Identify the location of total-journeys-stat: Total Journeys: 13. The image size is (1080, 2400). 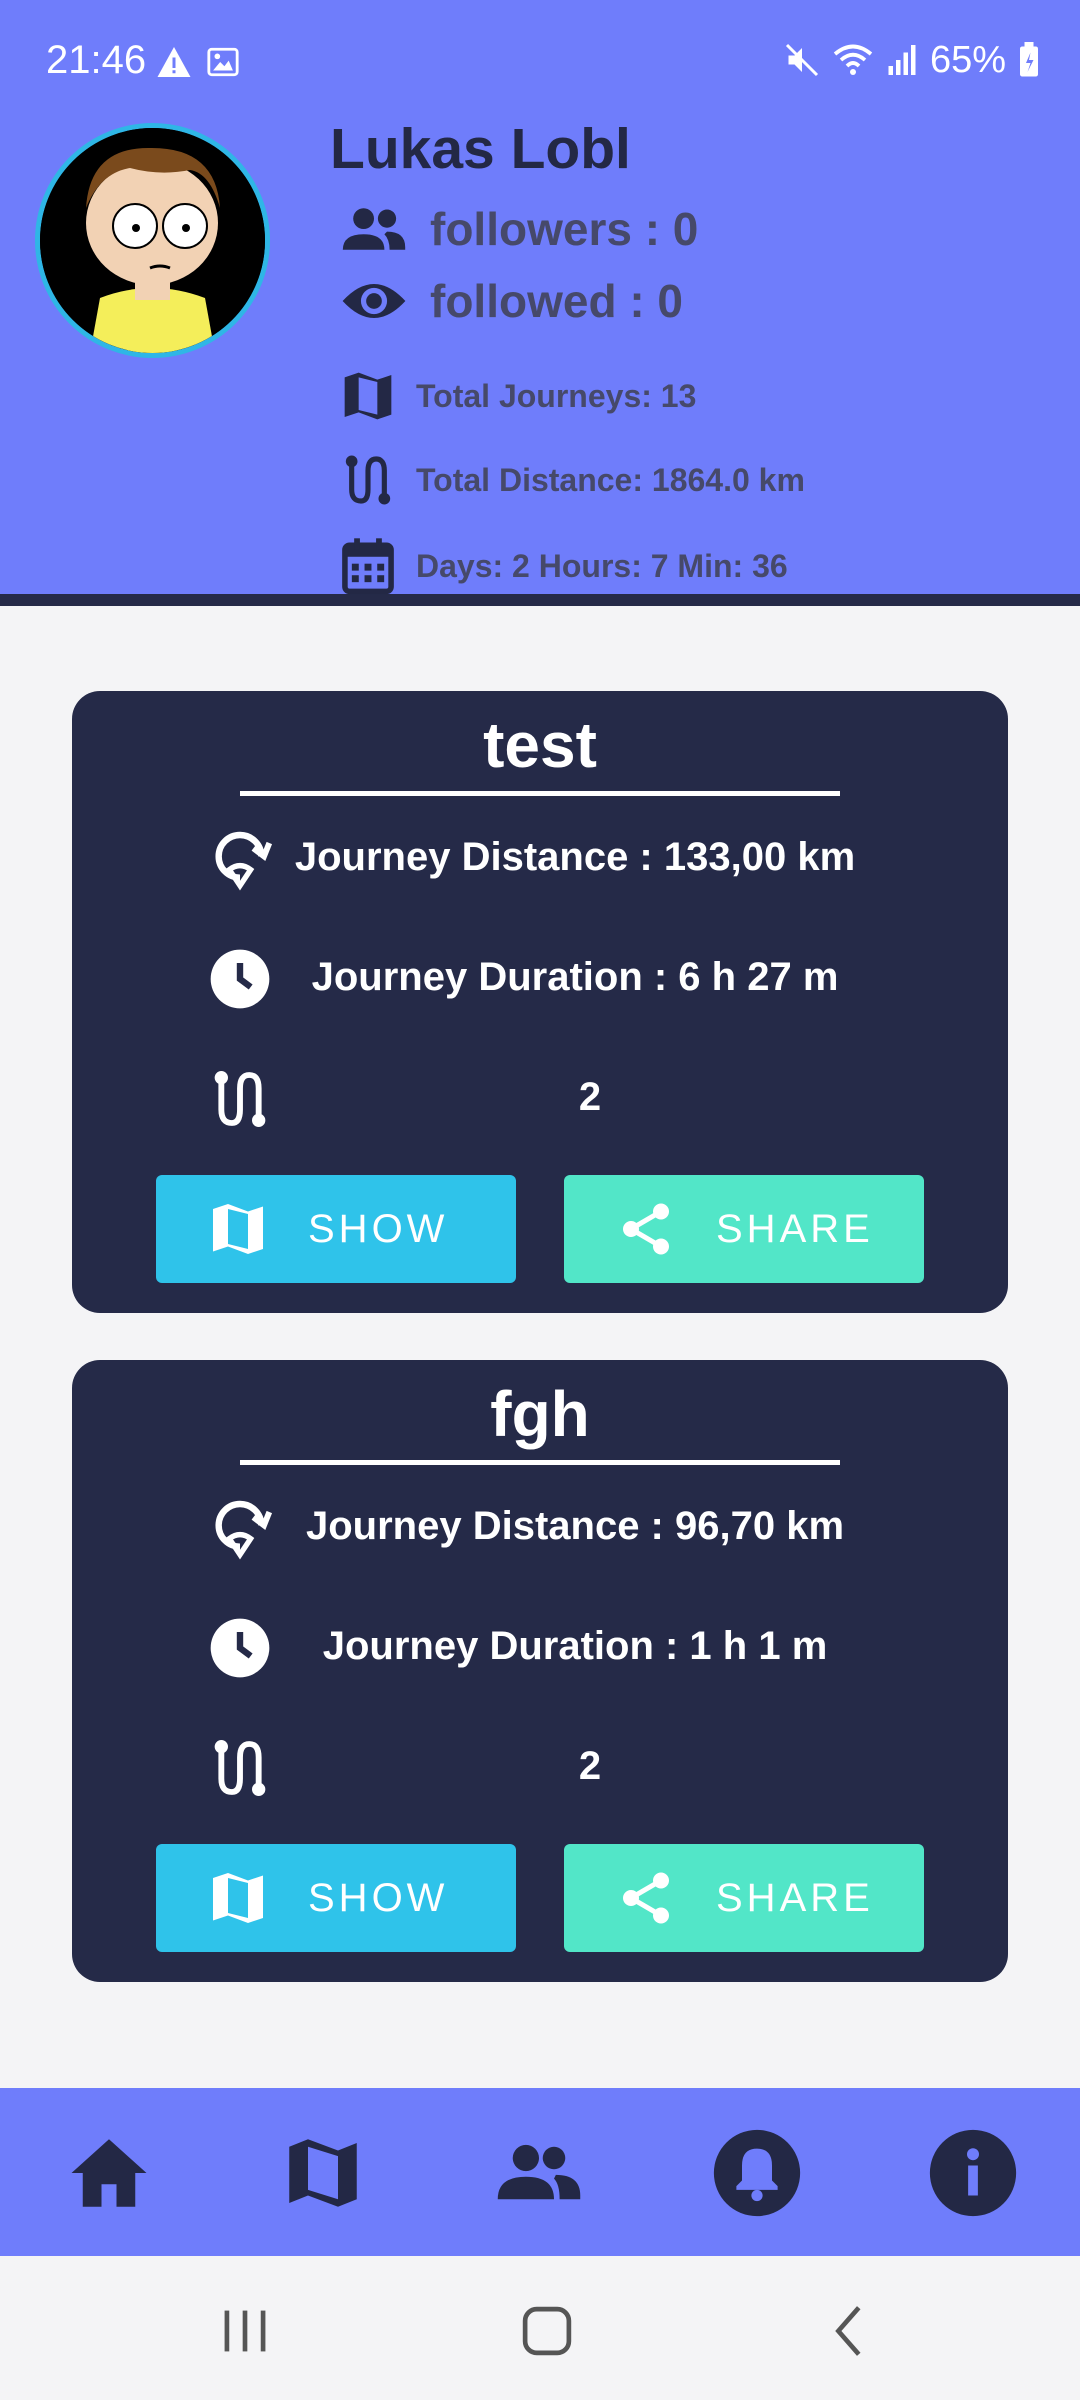
(518, 396).